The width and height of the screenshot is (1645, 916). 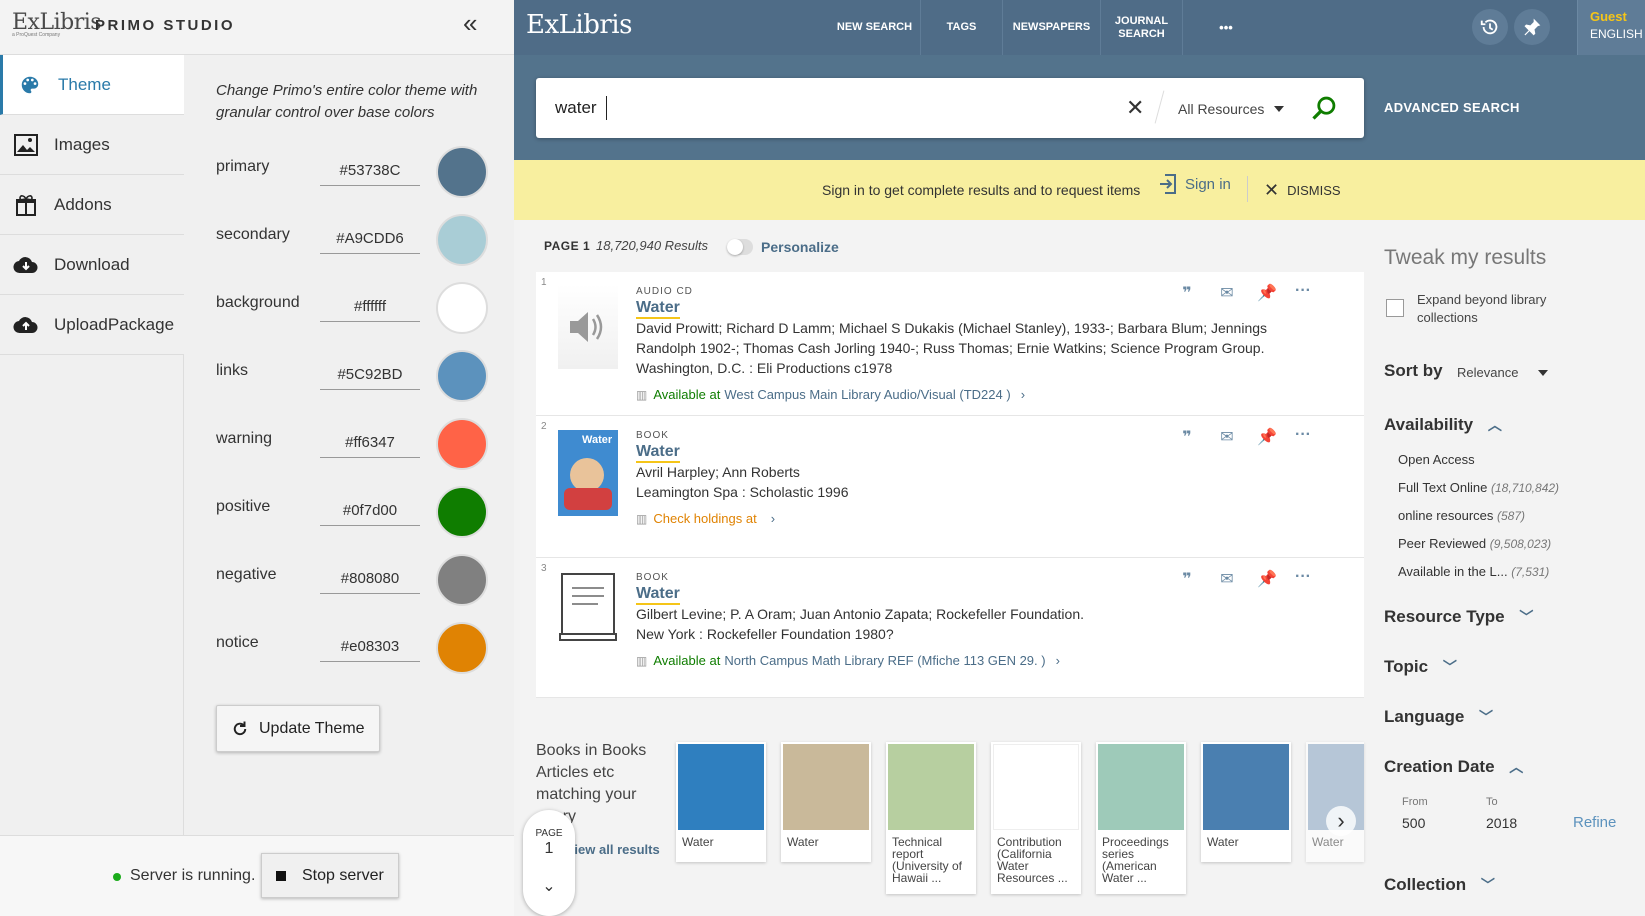 What do you see at coordinates (462, 172) in the screenshot?
I see `color-swatch-primary` at bounding box center [462, 172].